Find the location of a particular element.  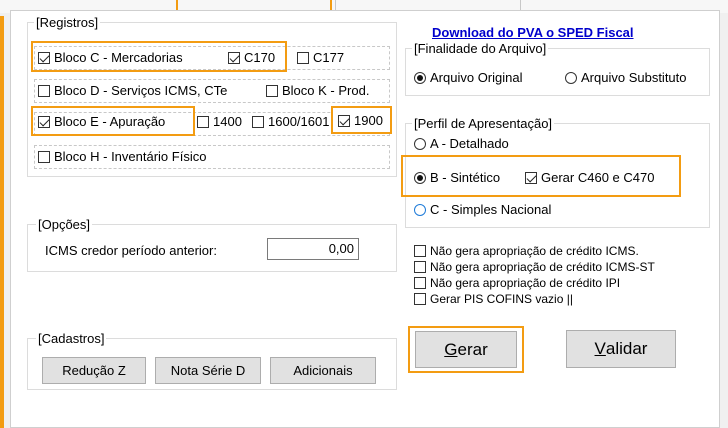

c177-label: C177 is located at coordinates (329, 57).